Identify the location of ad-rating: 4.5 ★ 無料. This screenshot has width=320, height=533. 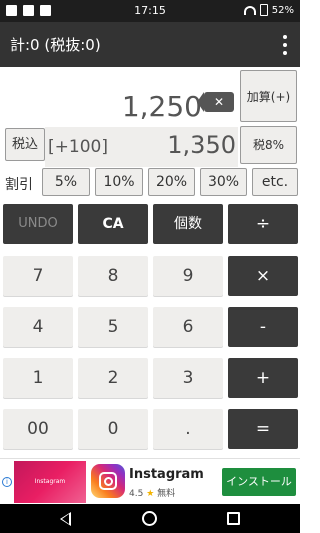
(152, 492).